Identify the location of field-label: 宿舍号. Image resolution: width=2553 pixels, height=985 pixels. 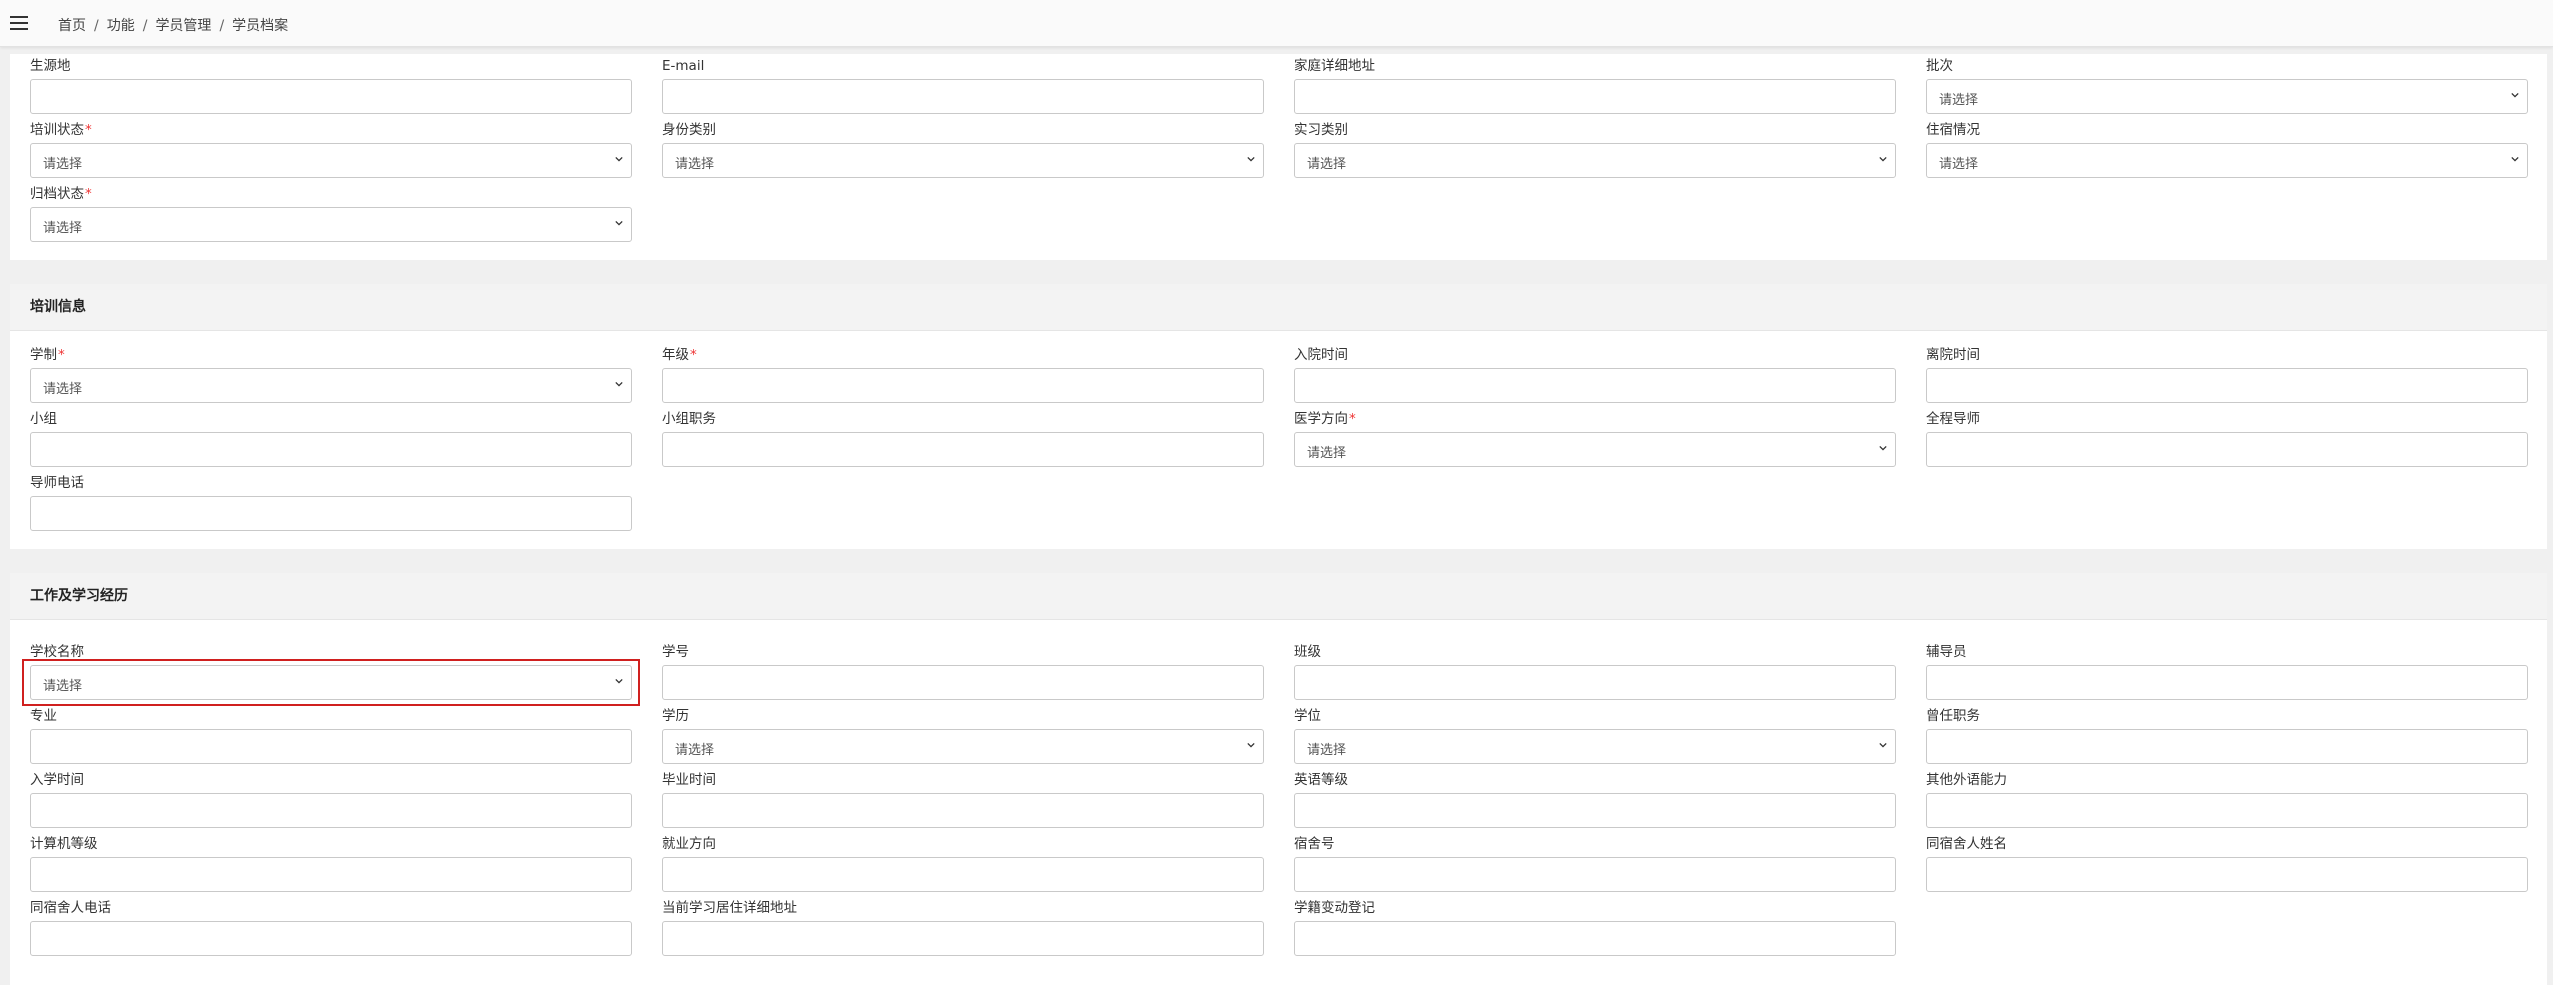
(1595, 844).